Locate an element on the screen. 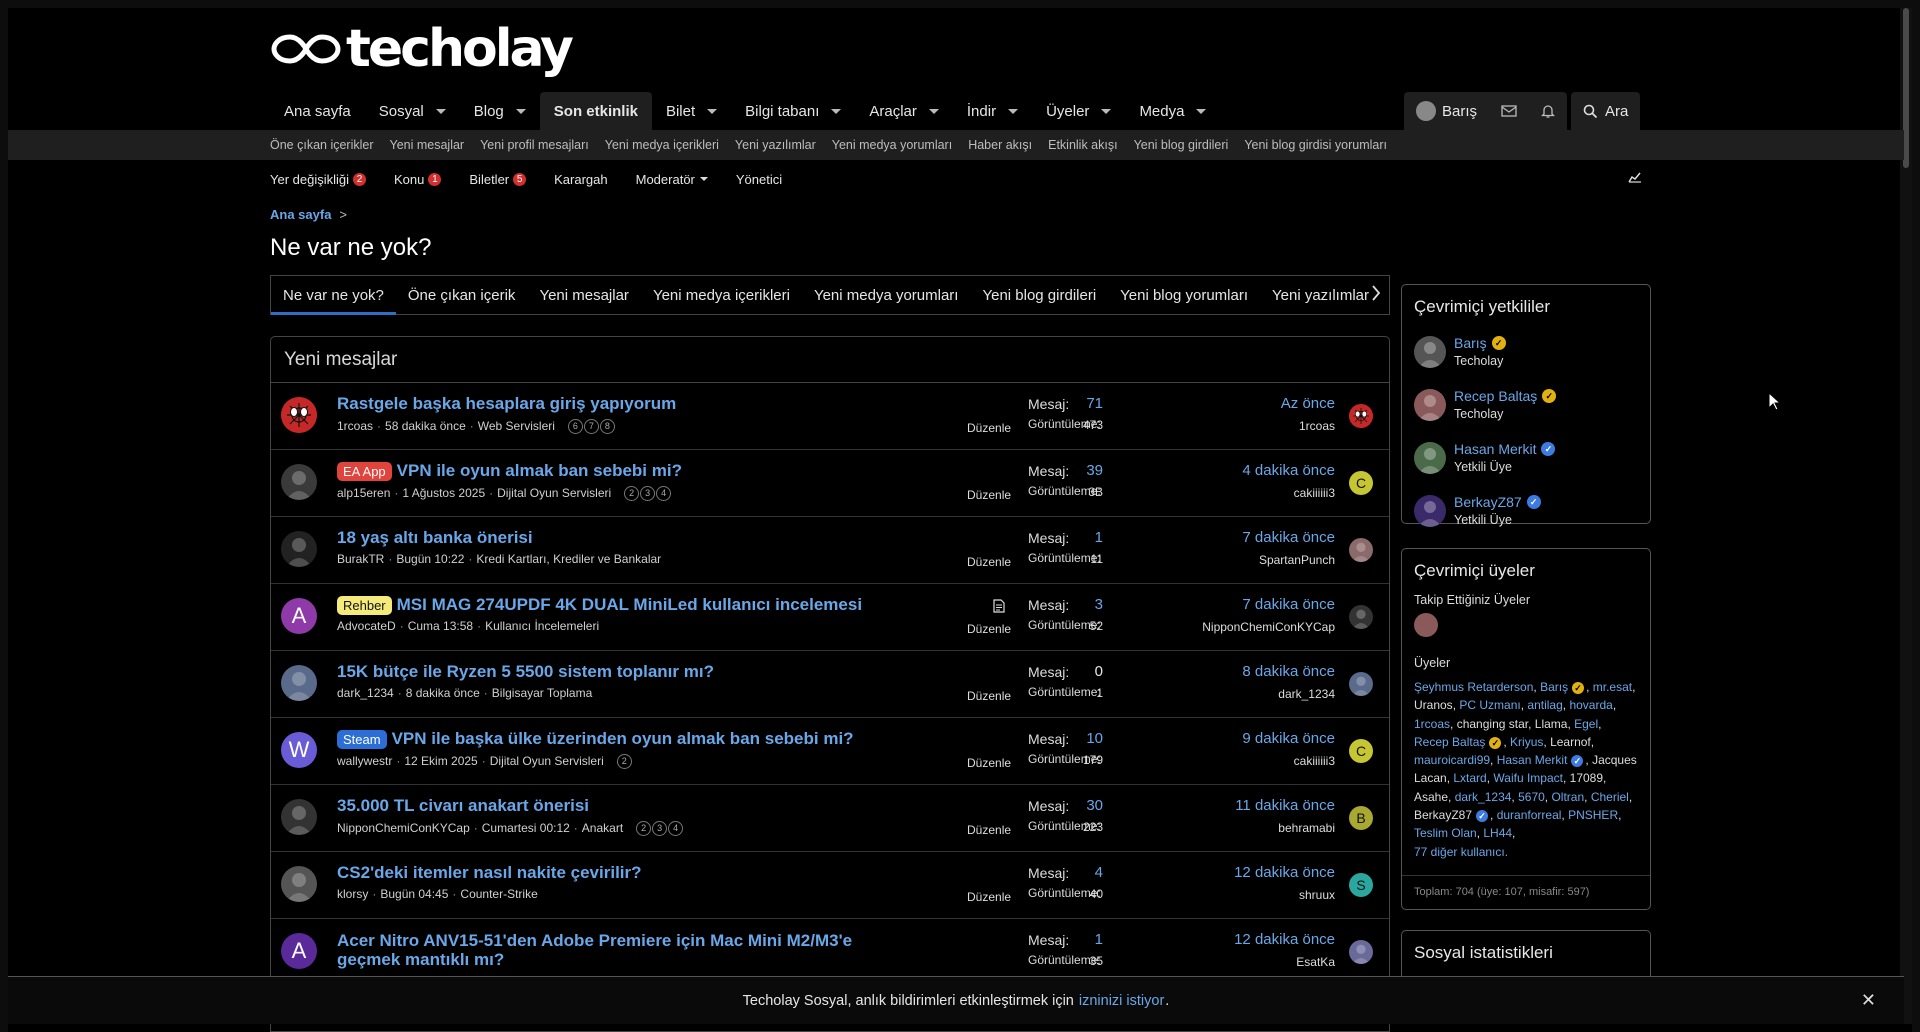 Image resolution: width=1920 pixels, height=1032 pixels. author-avatar: W is located at coordinates (299, 750).